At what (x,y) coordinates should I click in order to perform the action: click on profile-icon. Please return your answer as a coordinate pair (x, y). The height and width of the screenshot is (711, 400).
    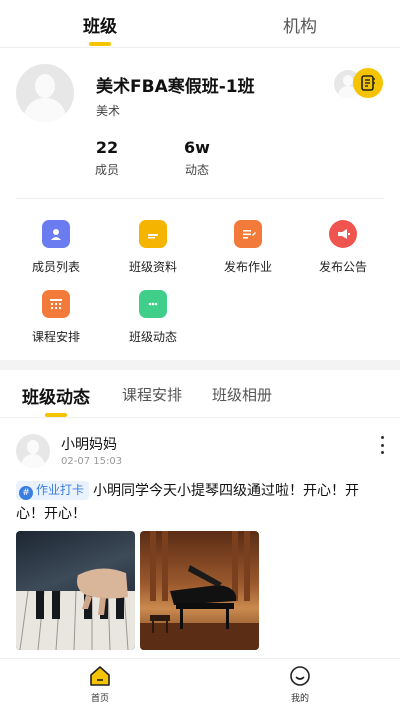
    Looking at the image, I should click on (300, 676).